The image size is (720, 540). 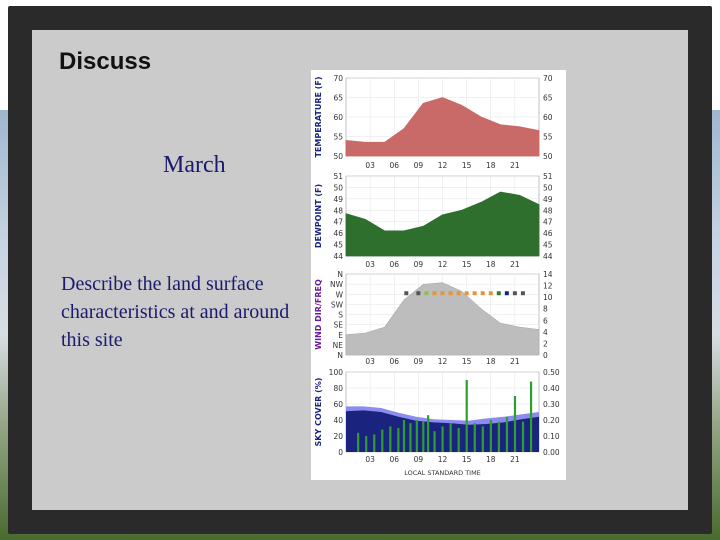 I want to click on y-tick-right: 0.10, so click(x=551, y=436).